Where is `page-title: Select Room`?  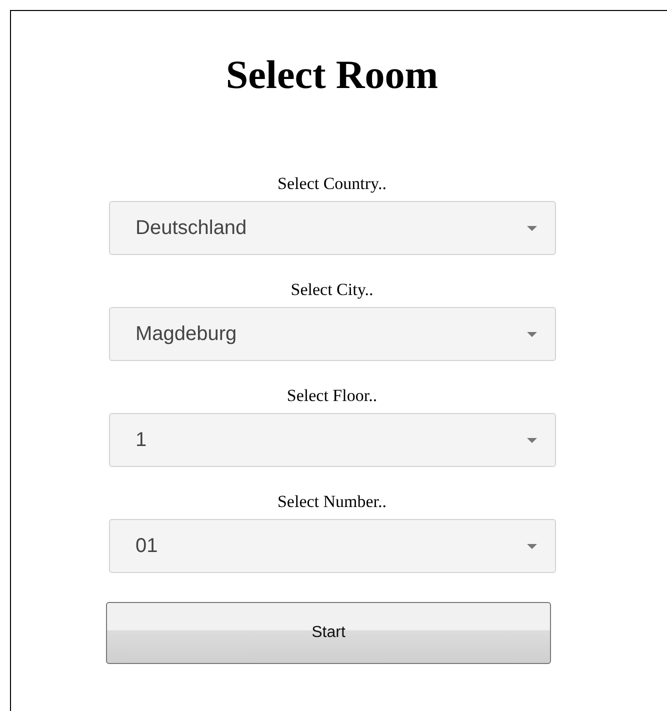 page-title: Select Room is located at coordinates (332, 75).